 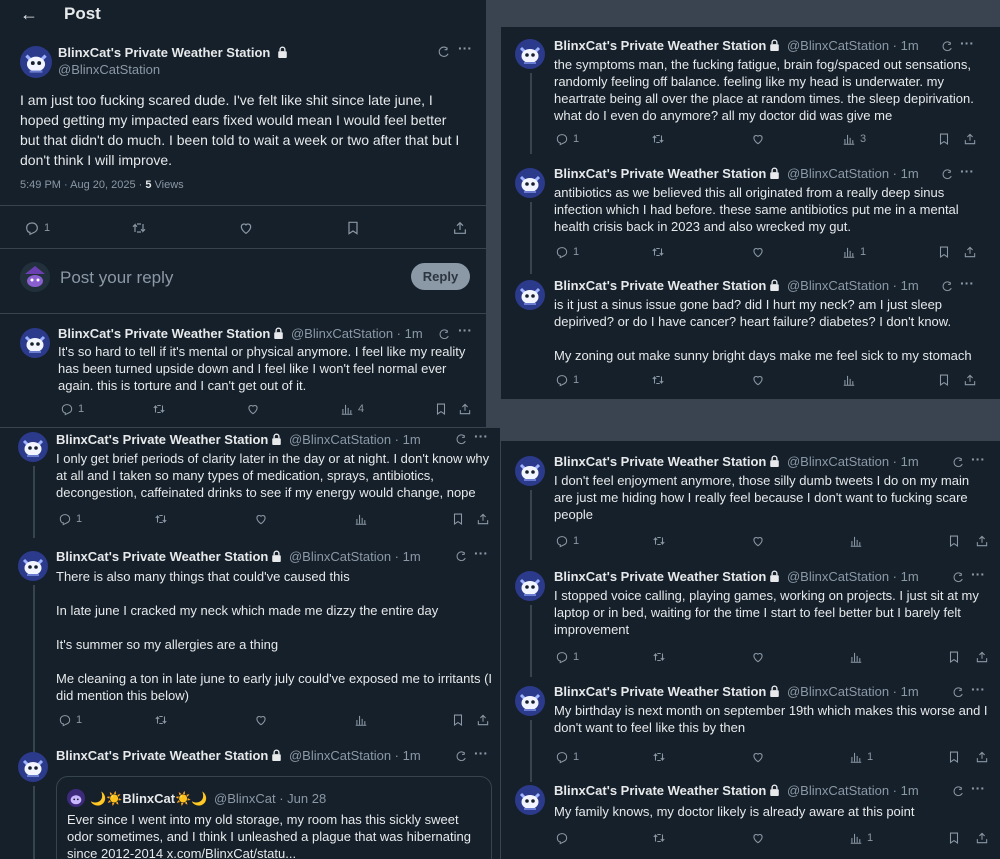 What do you see at coordinates (440, 276) in the screenshot?
I see `reply-submit-button: Reply` at bounding box center [440, 276].